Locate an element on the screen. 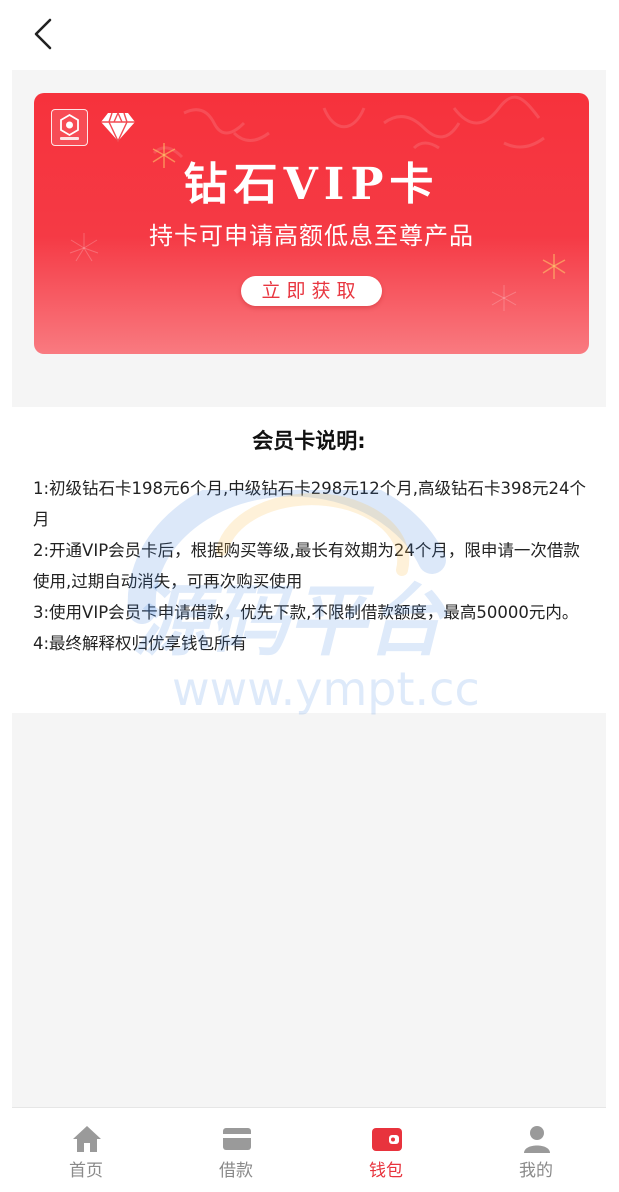 This screenshot has width=619, height=1192. wallet-icon is located at coordinates (387, 1139).